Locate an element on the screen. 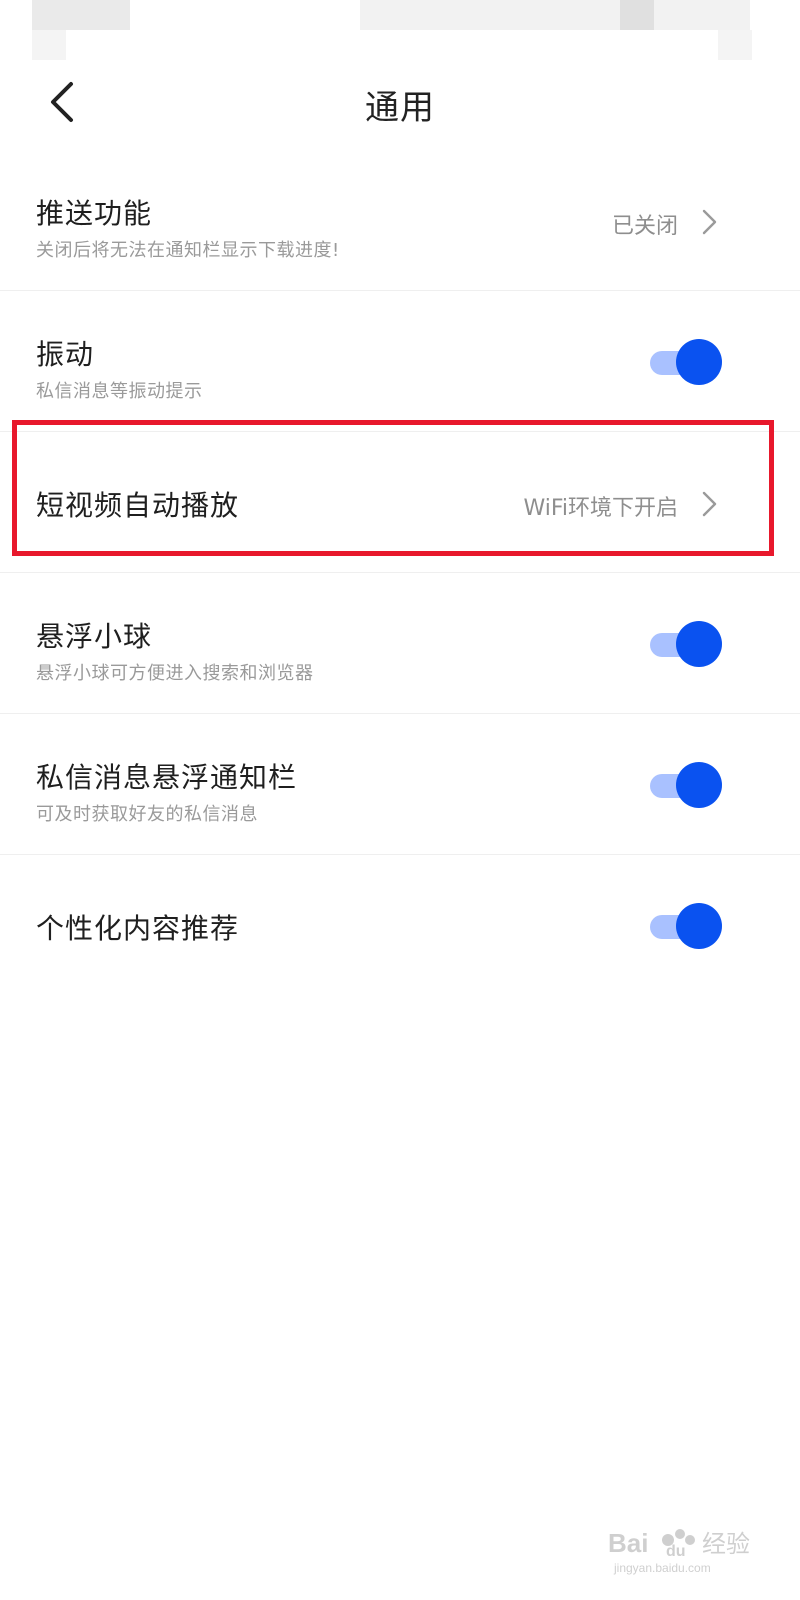  setting-subtitle: 关闭后将无法在通知栏显示下载进度! is located at coordinates (188, 250).